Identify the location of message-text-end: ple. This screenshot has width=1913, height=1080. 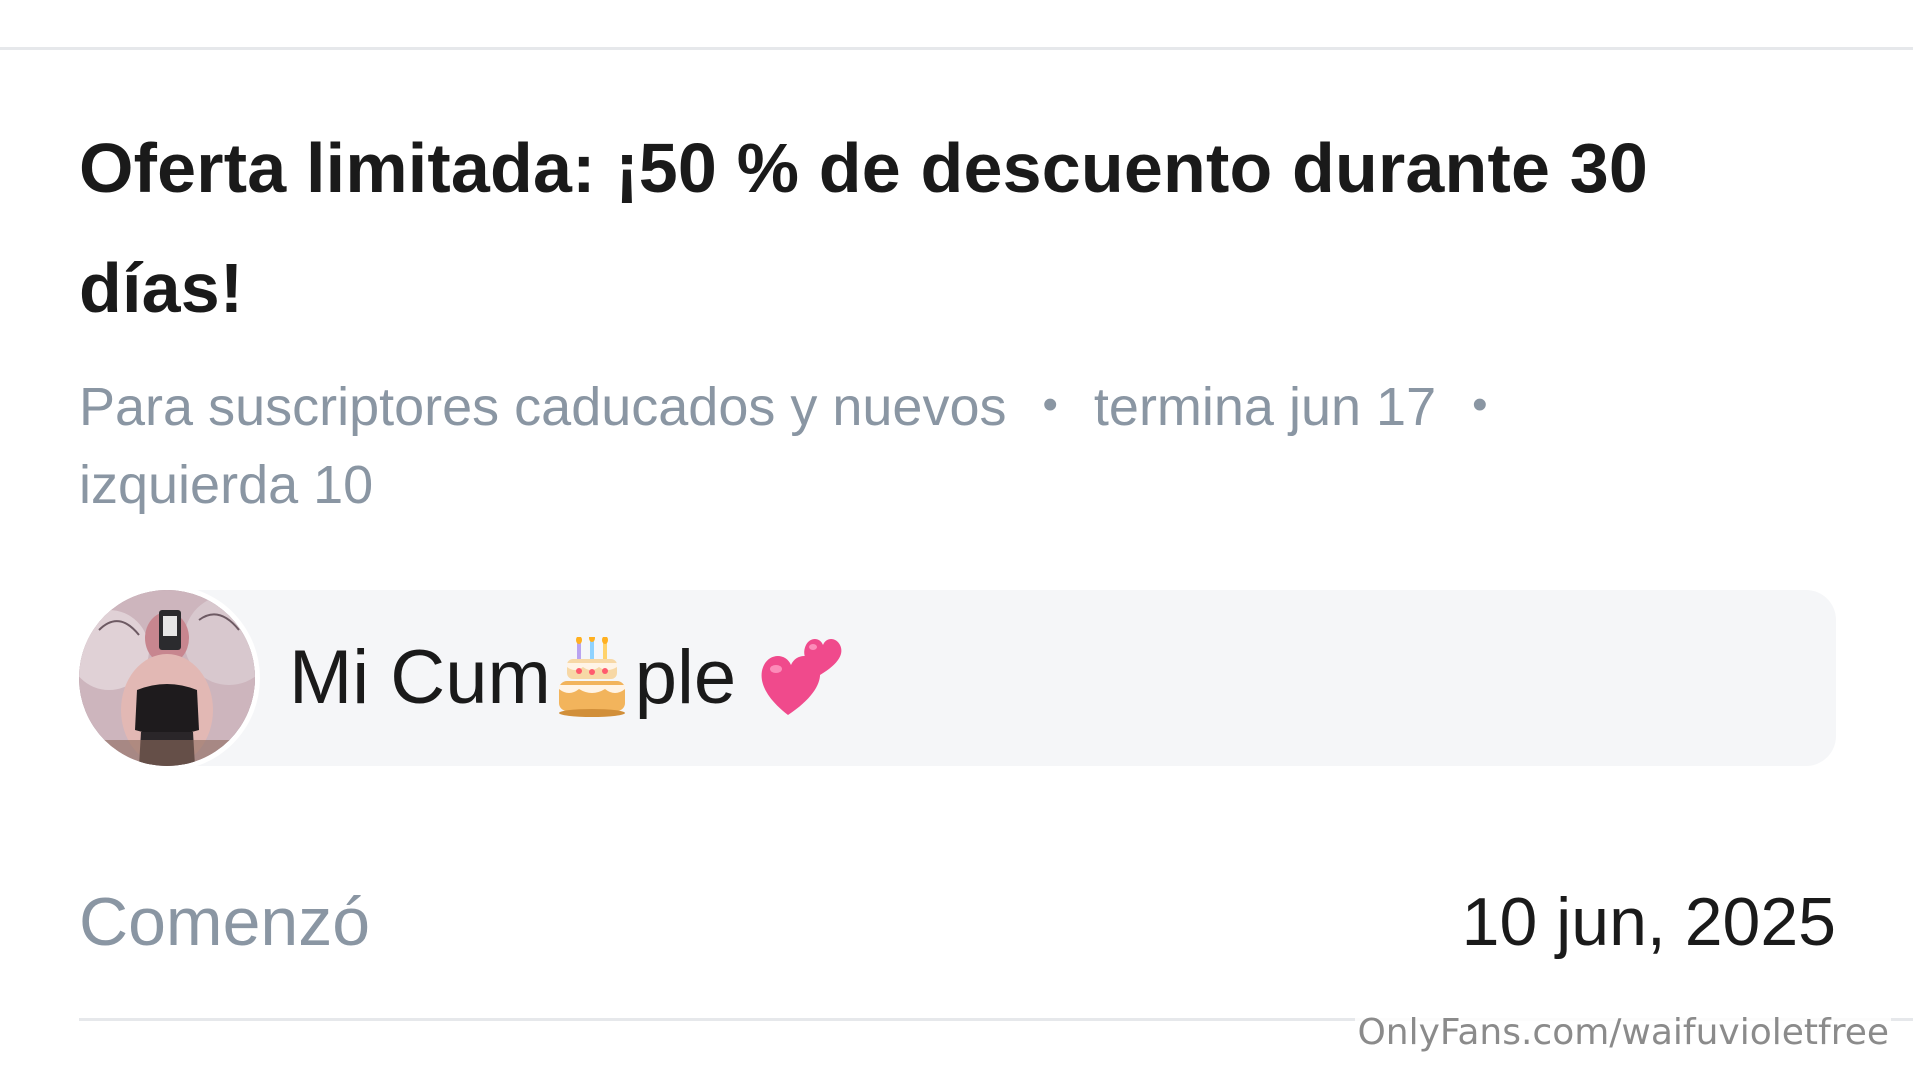
(685, 677).